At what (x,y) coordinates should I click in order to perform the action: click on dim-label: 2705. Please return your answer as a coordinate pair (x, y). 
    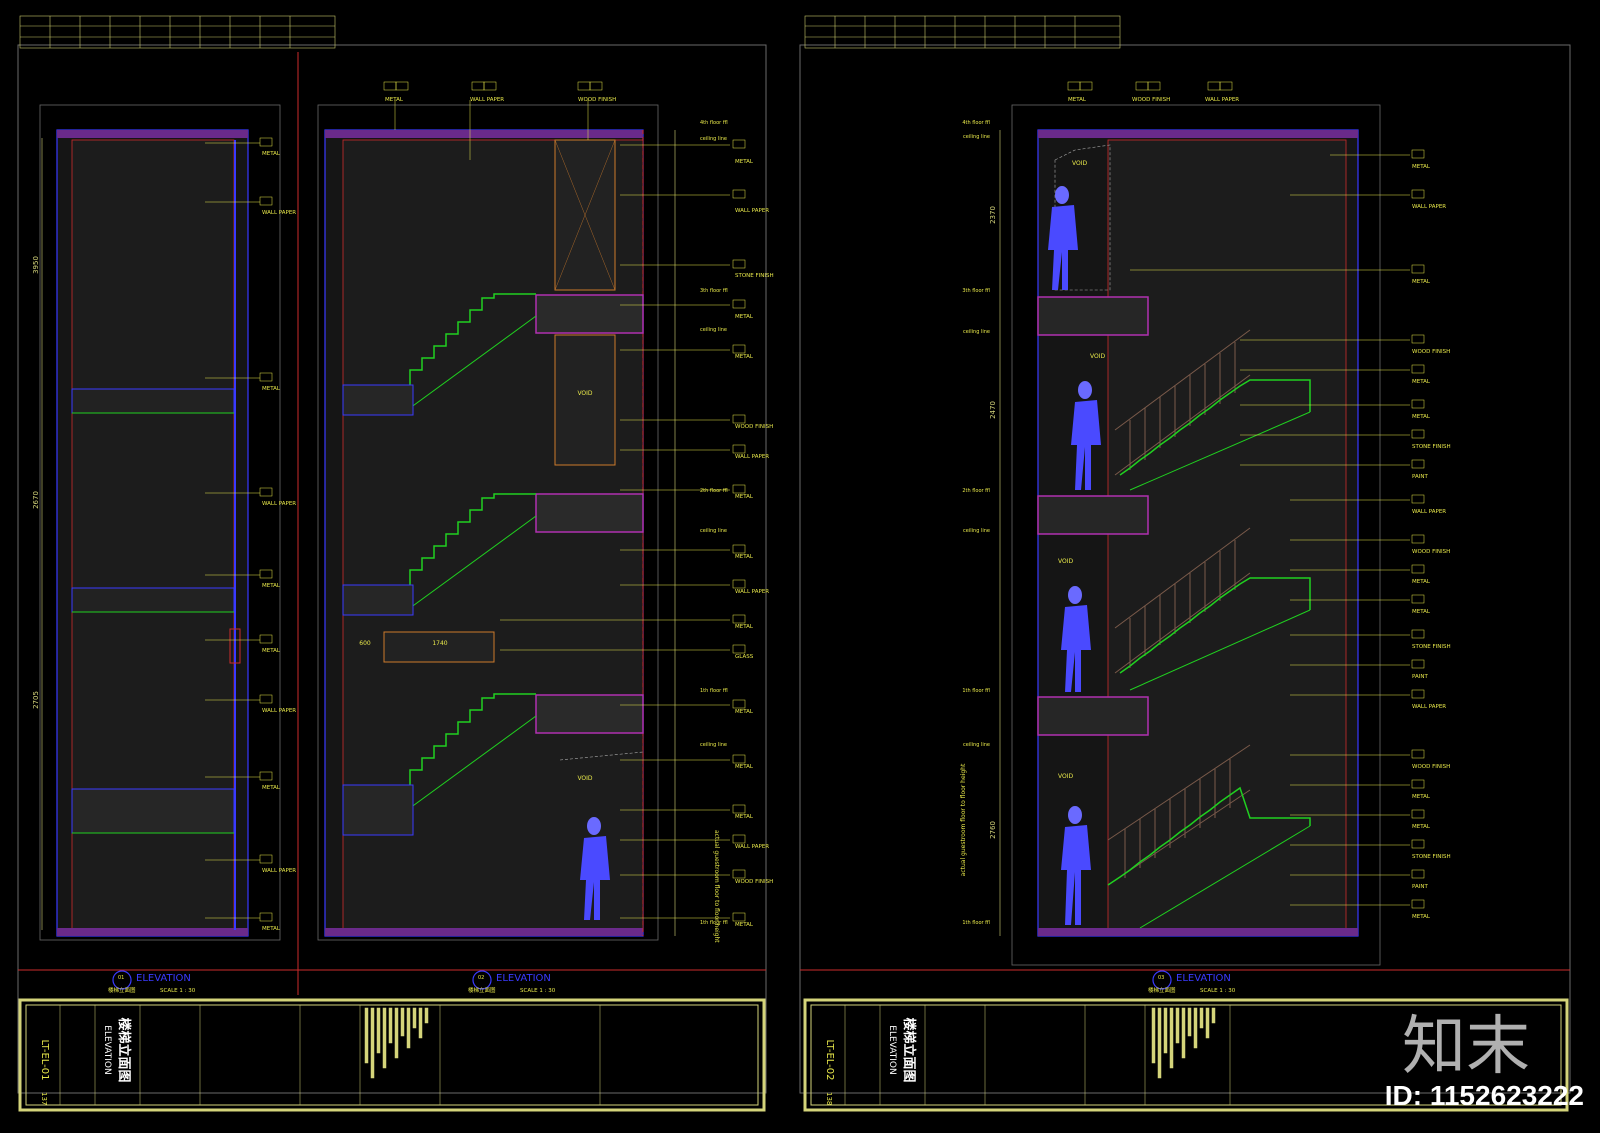
    Looking at the image, I should click on (36, 700).